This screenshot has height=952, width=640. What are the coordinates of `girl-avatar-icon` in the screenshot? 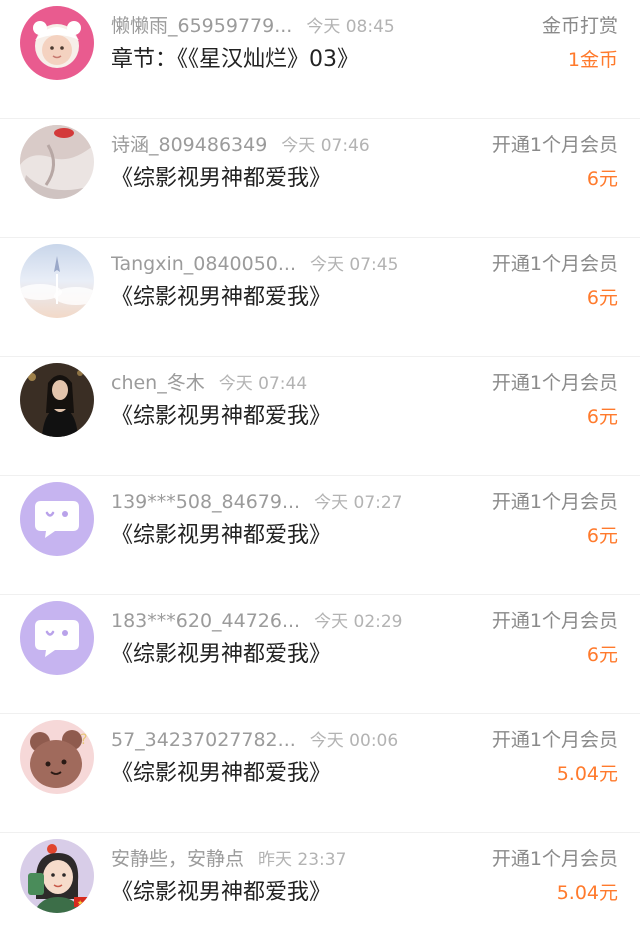 It's located at (57, 162).